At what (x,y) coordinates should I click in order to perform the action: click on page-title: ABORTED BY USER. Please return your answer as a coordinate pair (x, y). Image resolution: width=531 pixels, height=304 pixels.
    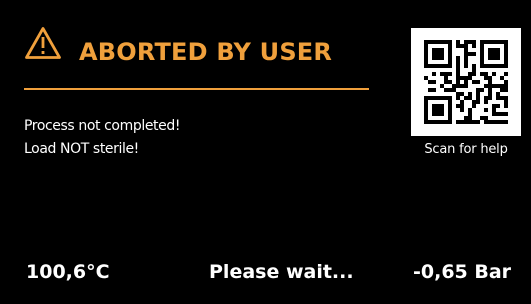
    Looking at the image, I should click on (206, 52).